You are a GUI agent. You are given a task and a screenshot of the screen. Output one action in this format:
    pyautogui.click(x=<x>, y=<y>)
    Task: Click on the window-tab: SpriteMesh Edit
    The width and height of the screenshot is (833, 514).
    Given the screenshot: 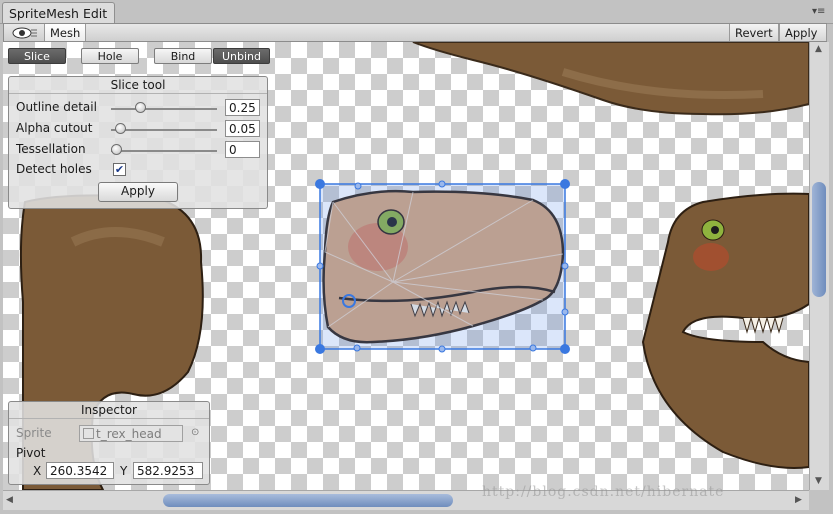 What is the action you would take?
    pyautogui.click(x=58, y=13)
    